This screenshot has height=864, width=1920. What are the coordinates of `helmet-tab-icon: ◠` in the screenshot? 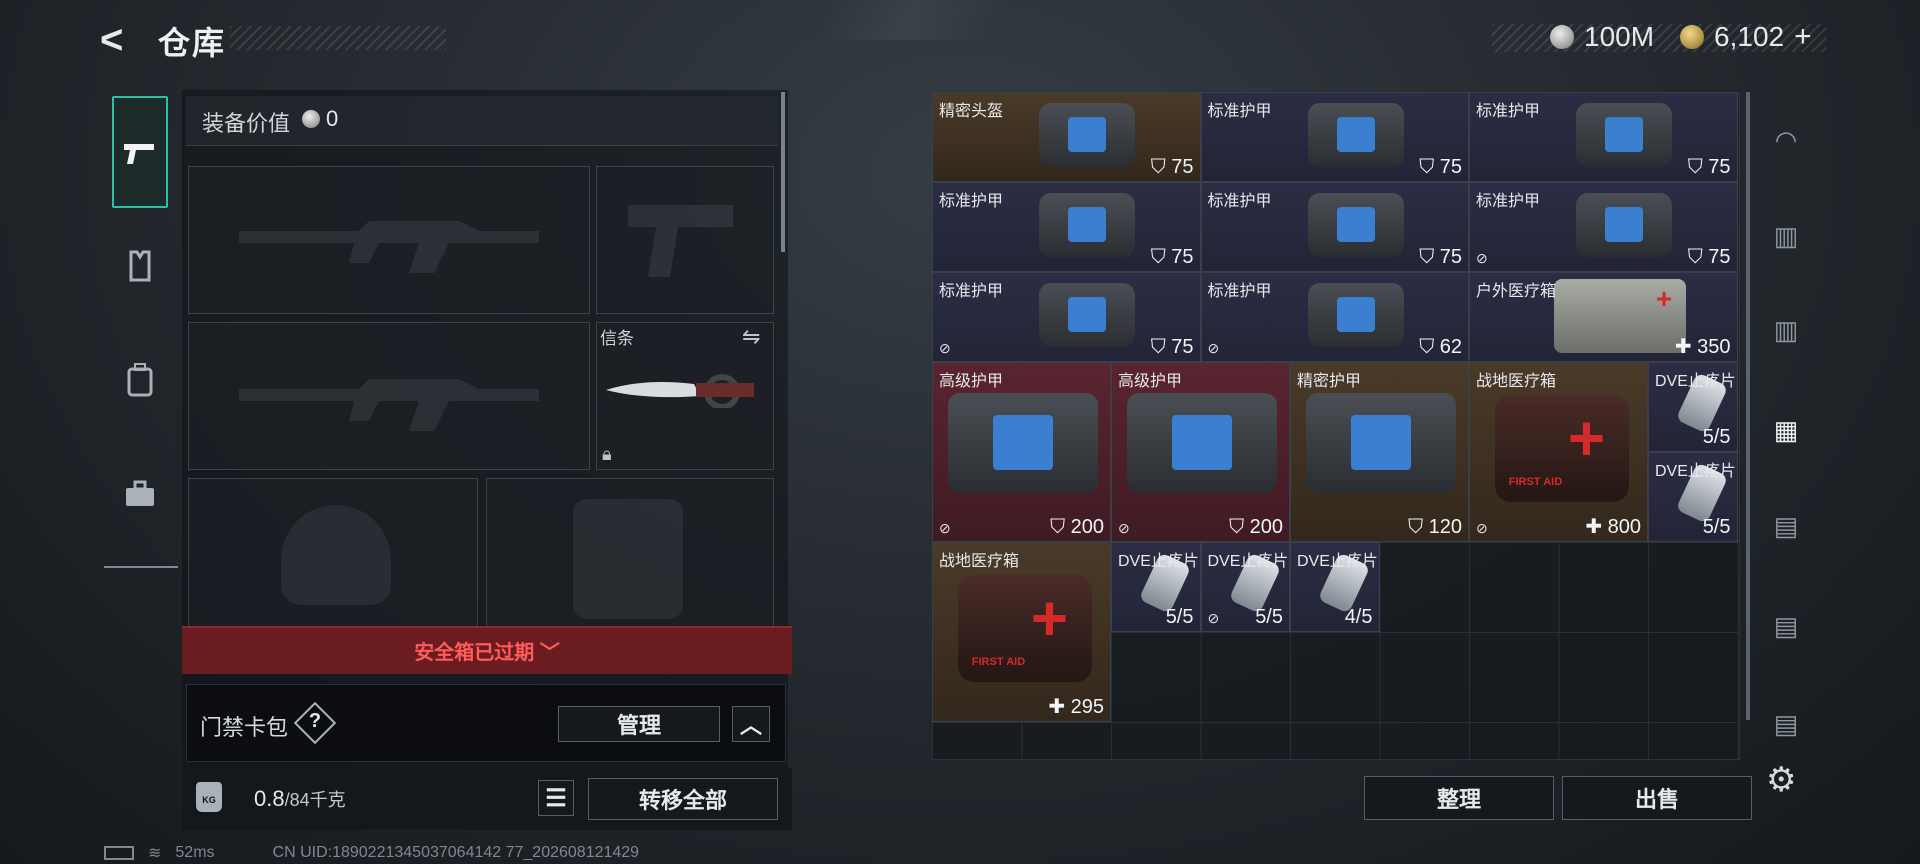 It's located at (1786, 140).